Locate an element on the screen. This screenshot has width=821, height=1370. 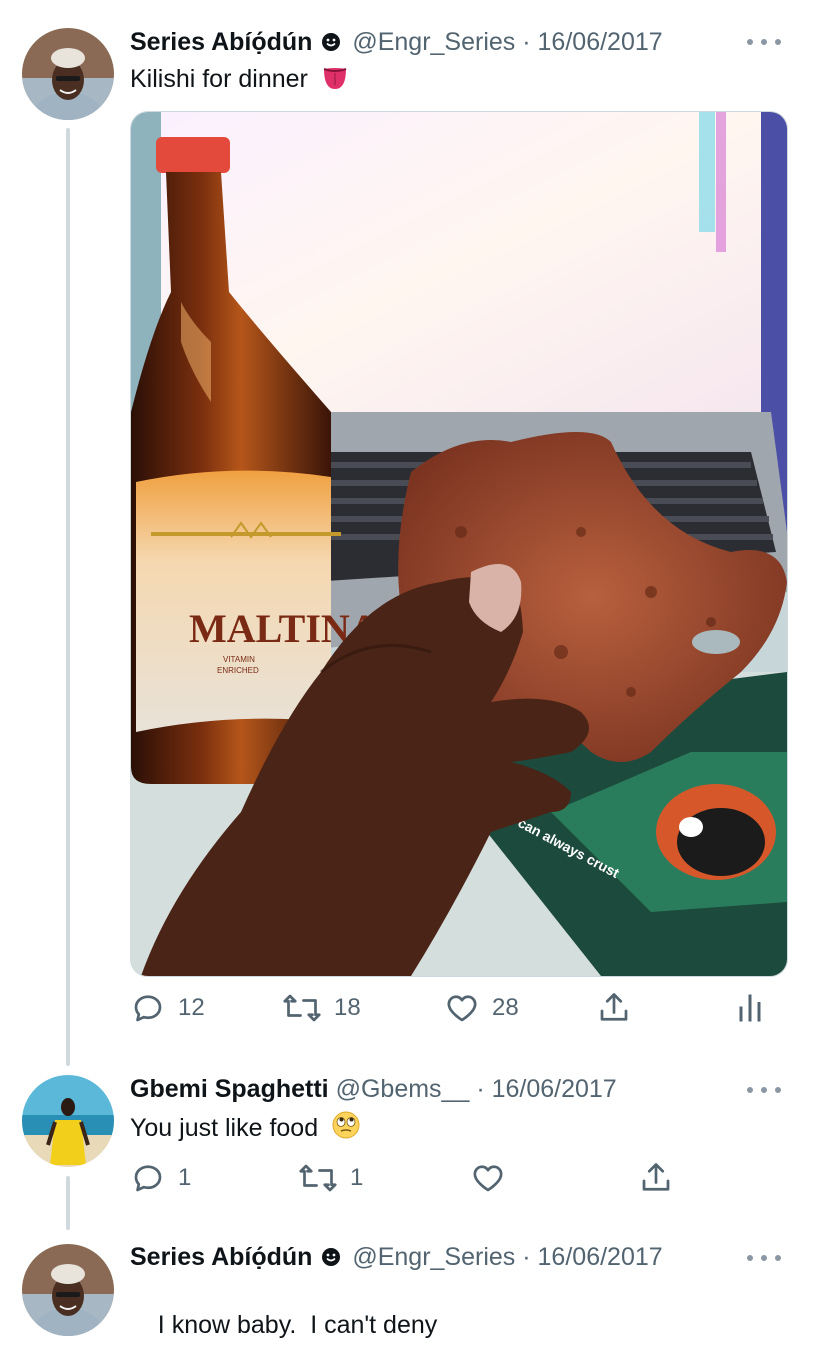
tweet-actions: 1 1 is located at coordinates (410, 1180).